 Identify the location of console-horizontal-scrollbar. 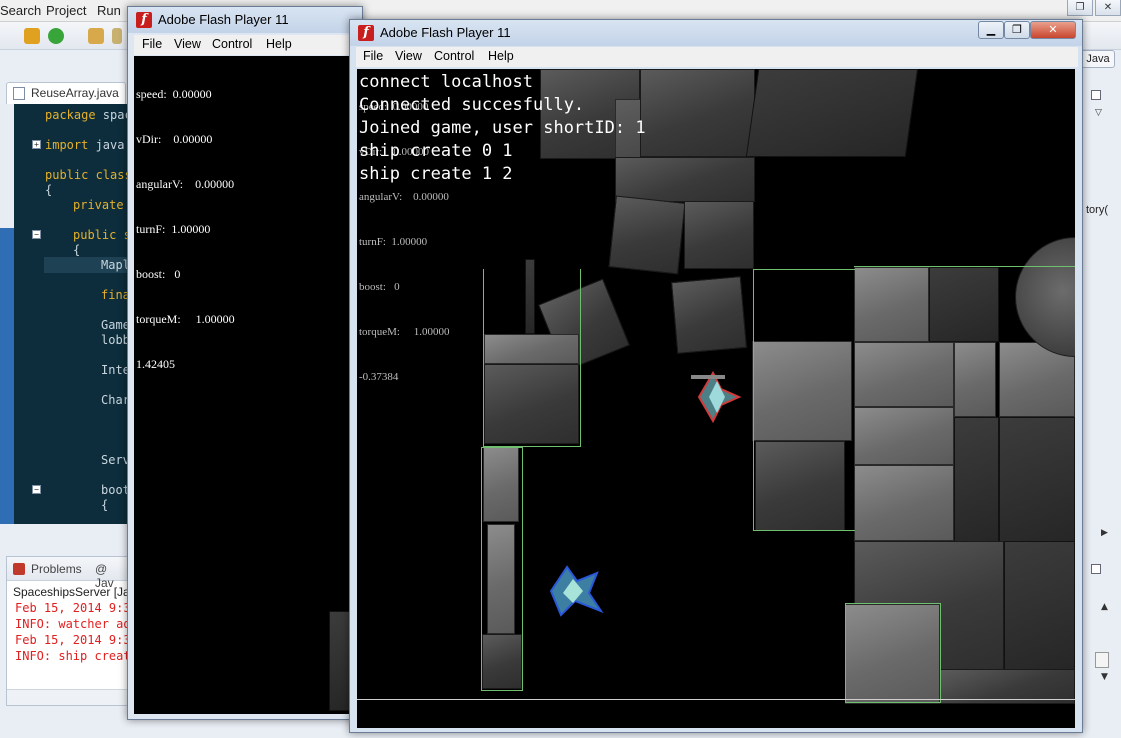
(67, 697).